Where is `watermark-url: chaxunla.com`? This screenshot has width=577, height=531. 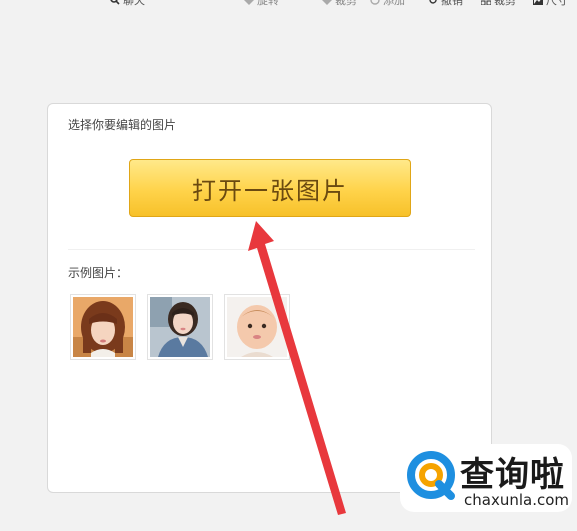
watermark-url: chaxunla.com is located at coordinates (516, 500).